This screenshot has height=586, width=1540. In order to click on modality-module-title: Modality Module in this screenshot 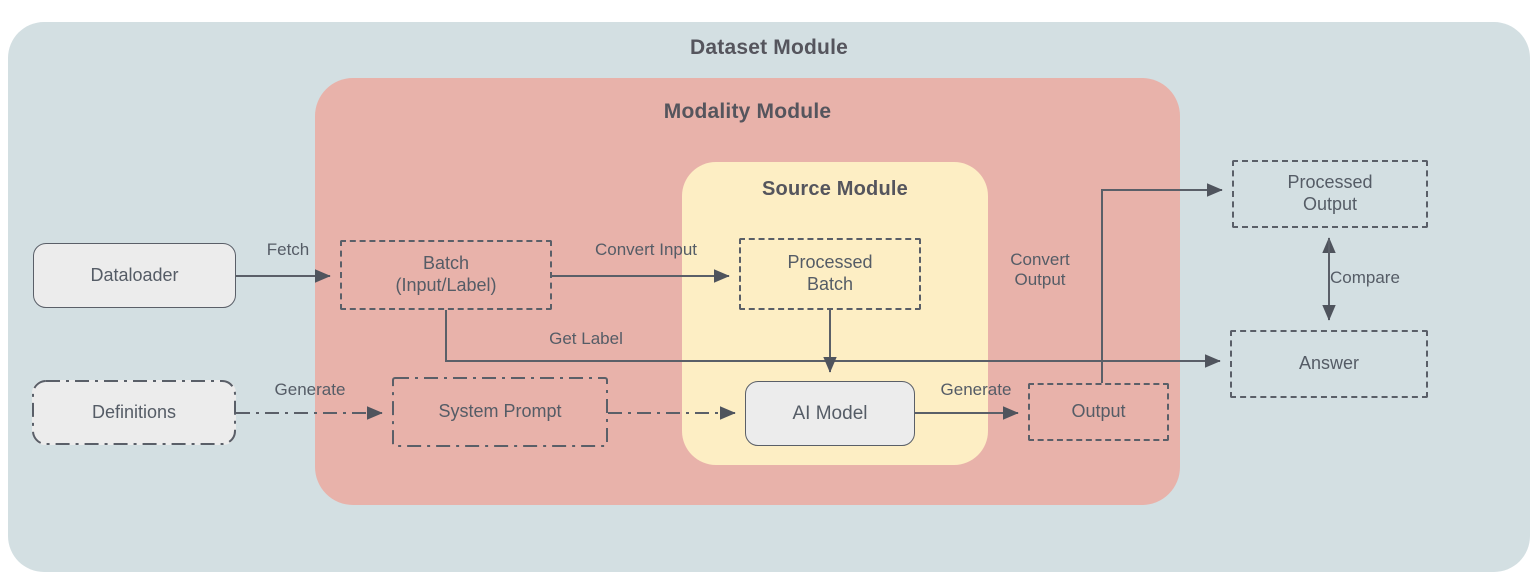, I will do `click(747, 111)`.